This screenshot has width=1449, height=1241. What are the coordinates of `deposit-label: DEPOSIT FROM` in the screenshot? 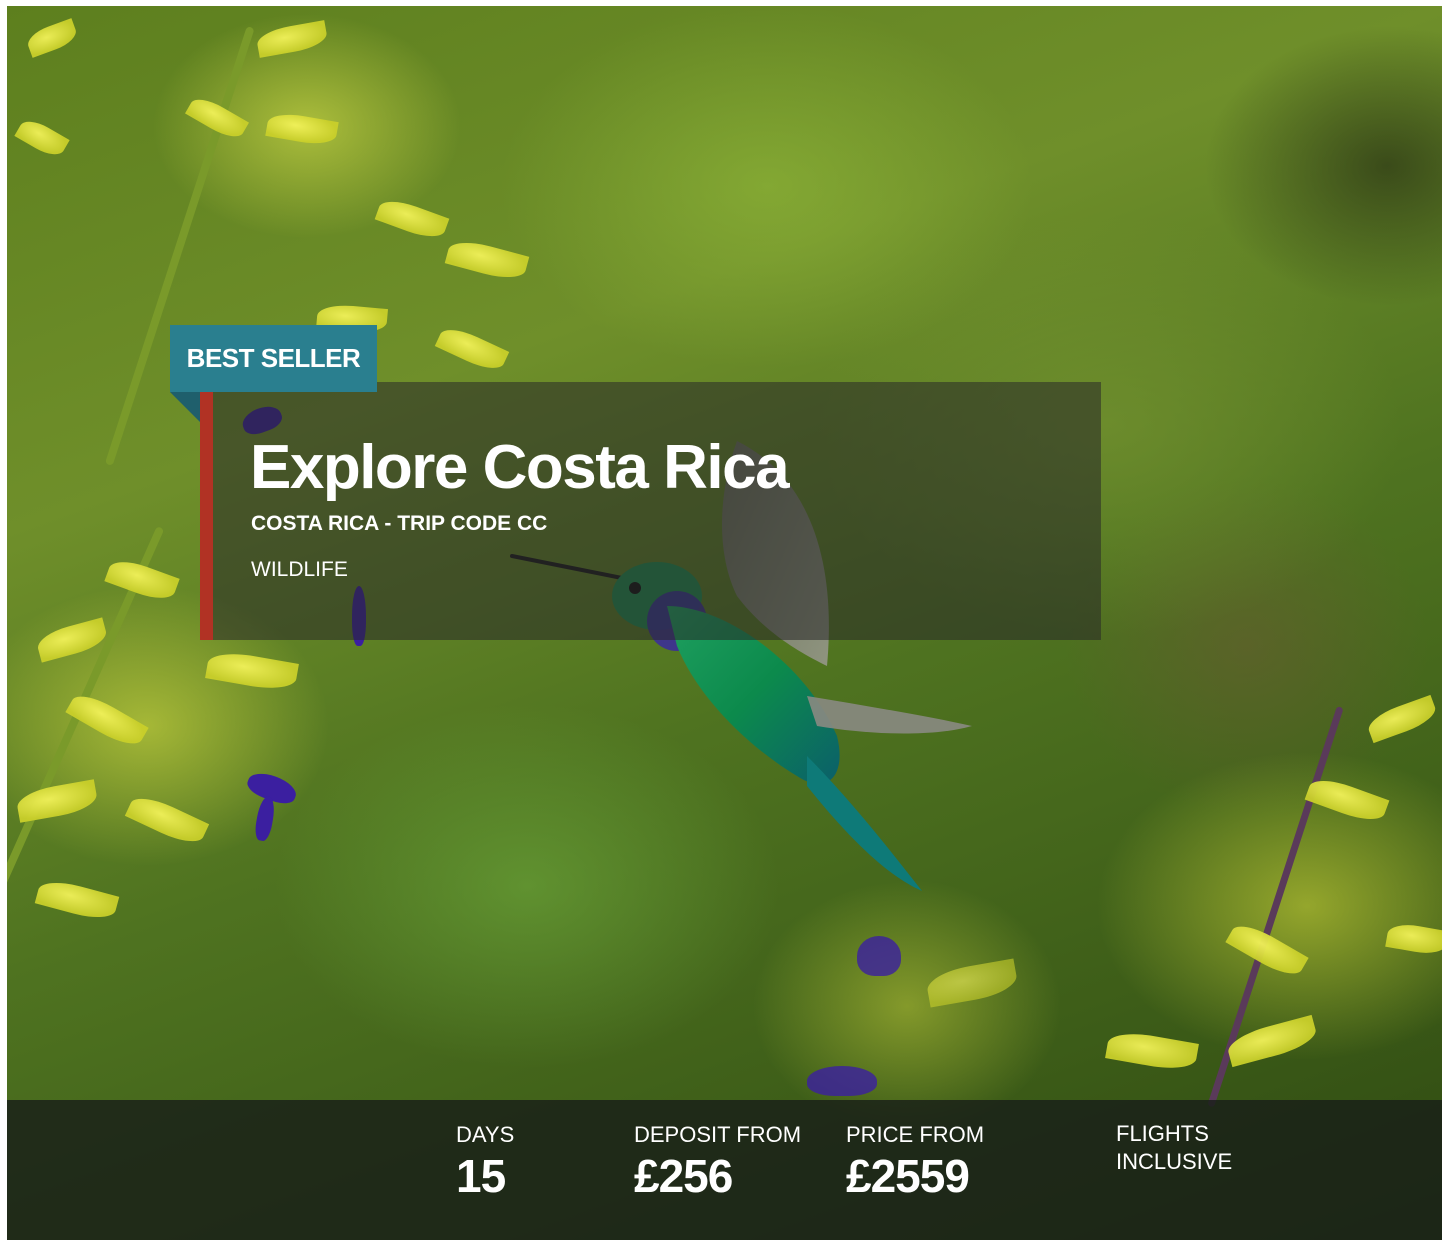 It's located at (718, 1134).